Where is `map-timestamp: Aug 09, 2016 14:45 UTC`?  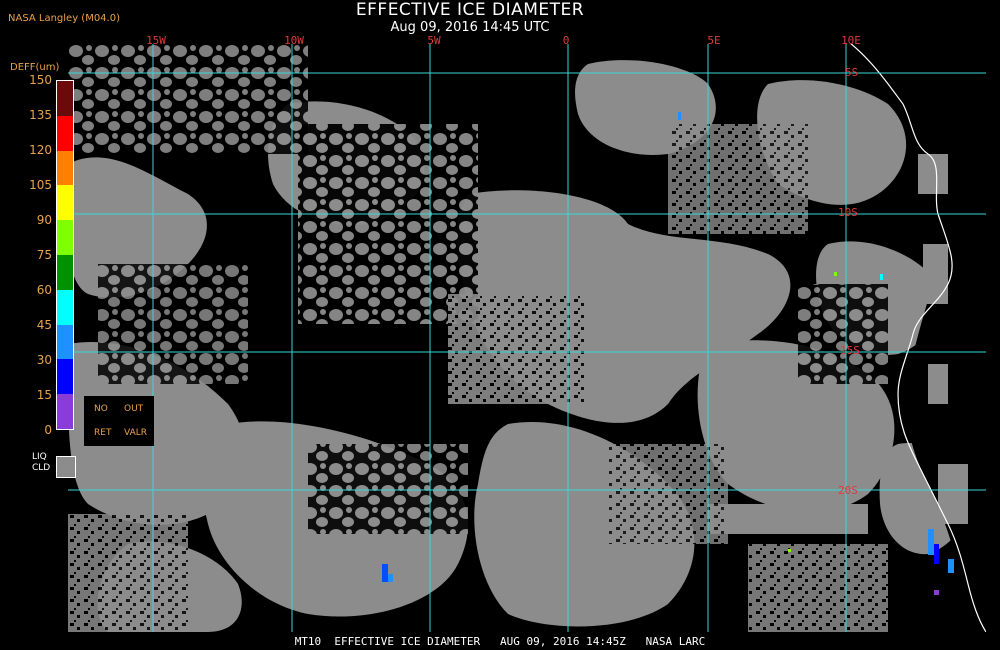 map-timestamp: Aug 09, 2016 14:45 UTC is located at coordinates (470, 27).